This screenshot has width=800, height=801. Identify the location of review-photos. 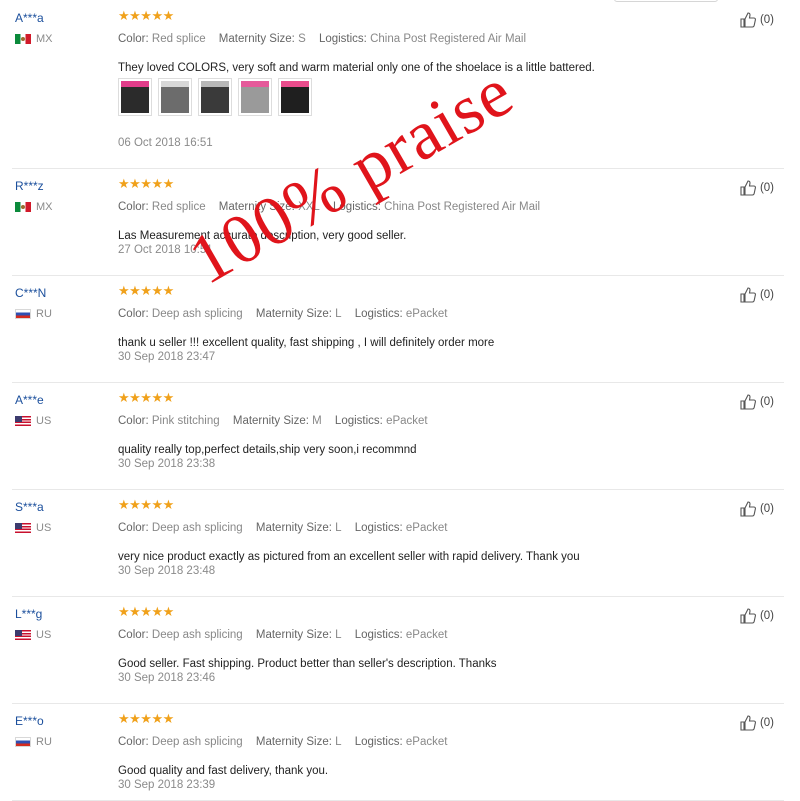
(215, 97).